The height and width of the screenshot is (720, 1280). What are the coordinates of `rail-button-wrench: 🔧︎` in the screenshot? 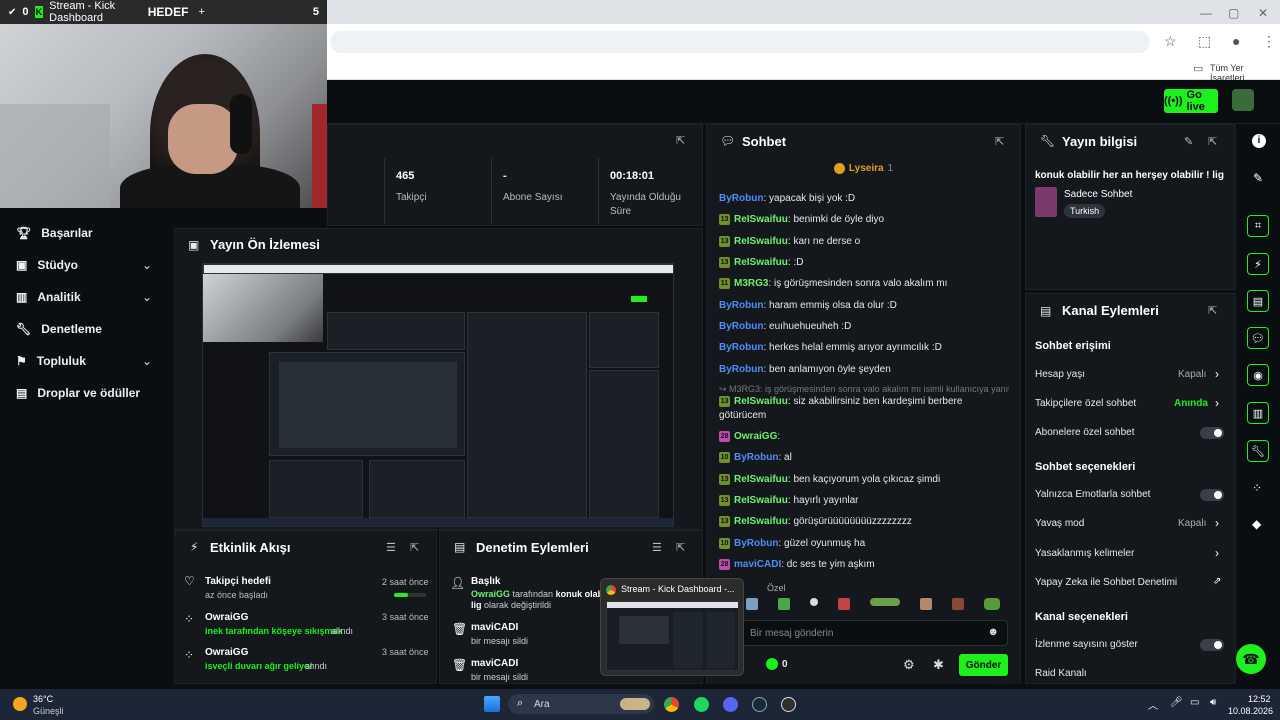 It's located at (1258, 451).